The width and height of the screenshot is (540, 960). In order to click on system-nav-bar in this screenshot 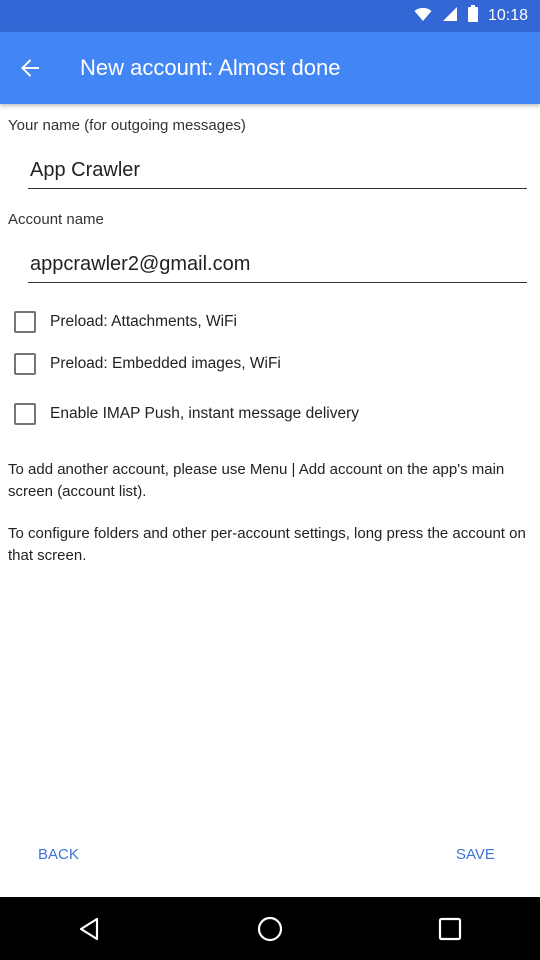, I will do `click(270, 928)`.